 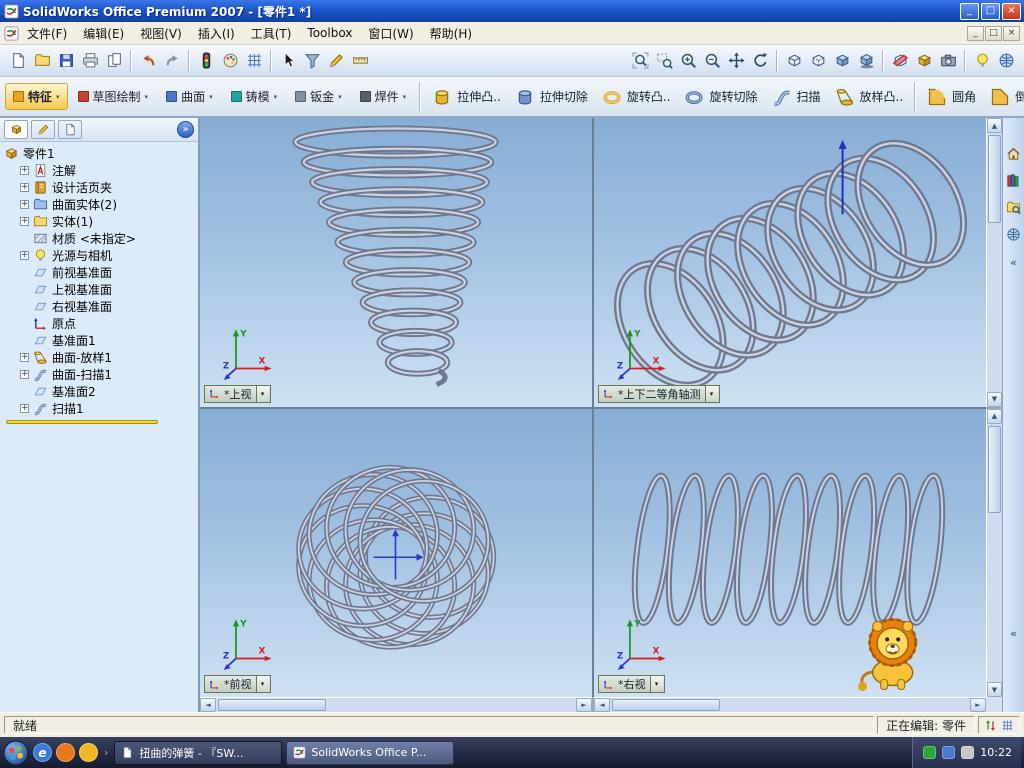 What do you see at coordinates (114, 61) in the screenshot?
I see `print-preview` at bounding box center [114, 61].